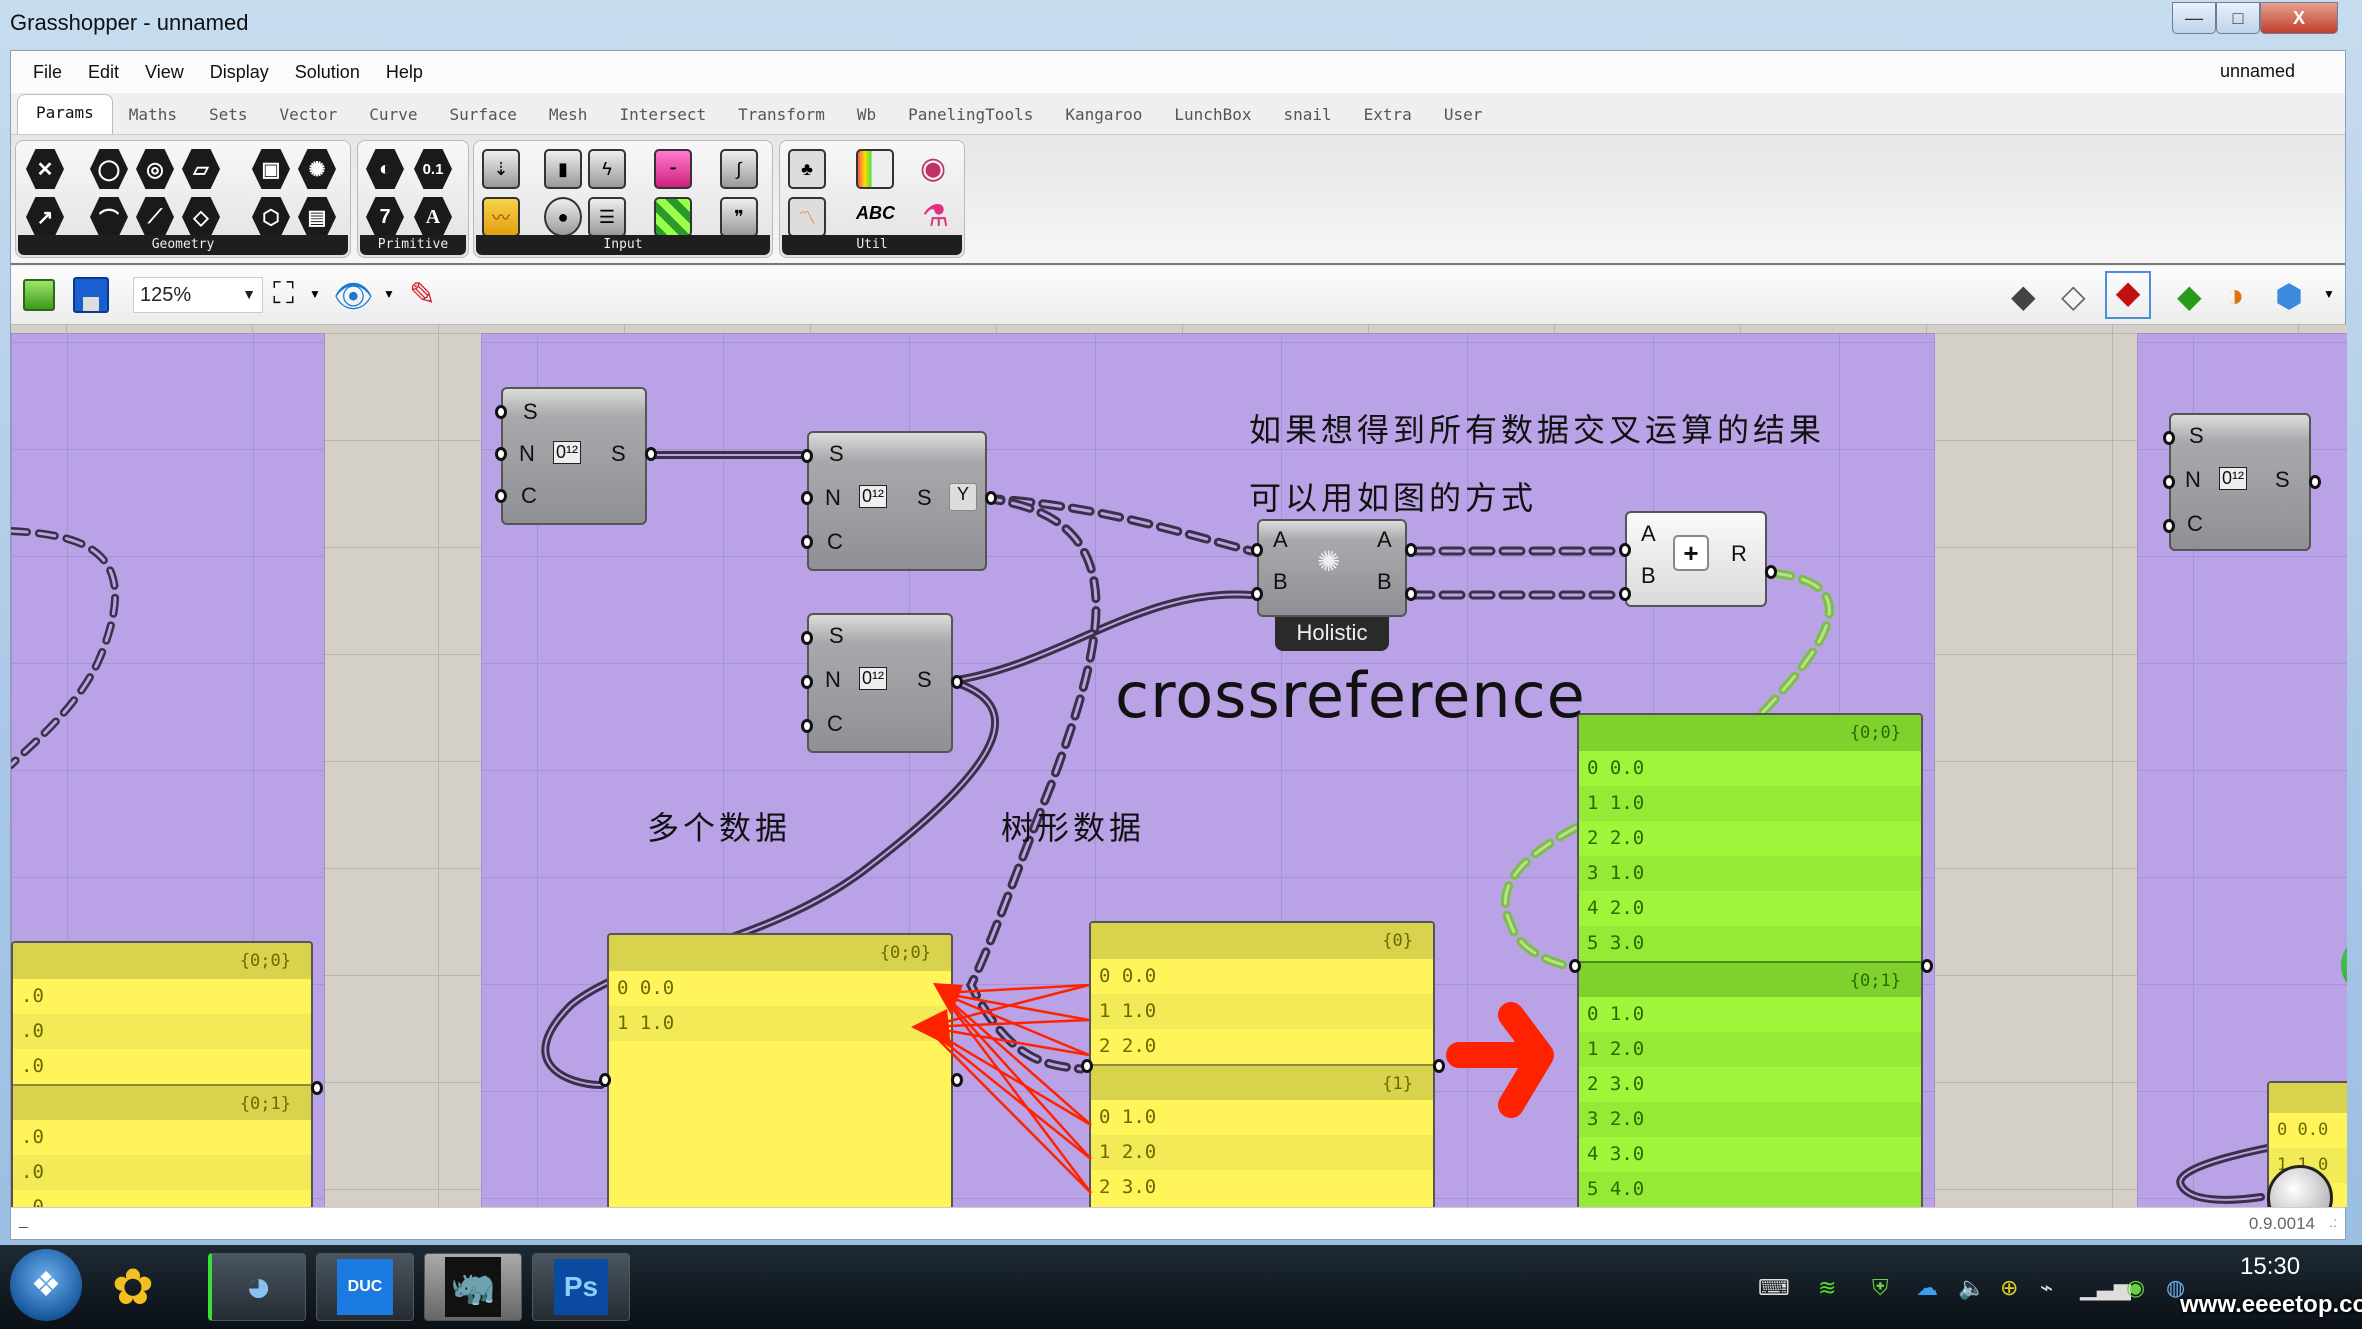 This screenshot has width=2362, height=1329. Describe the element at coordinates (662, 119) in the screenshot. I see `tab-intersect: Intersect` at that location.